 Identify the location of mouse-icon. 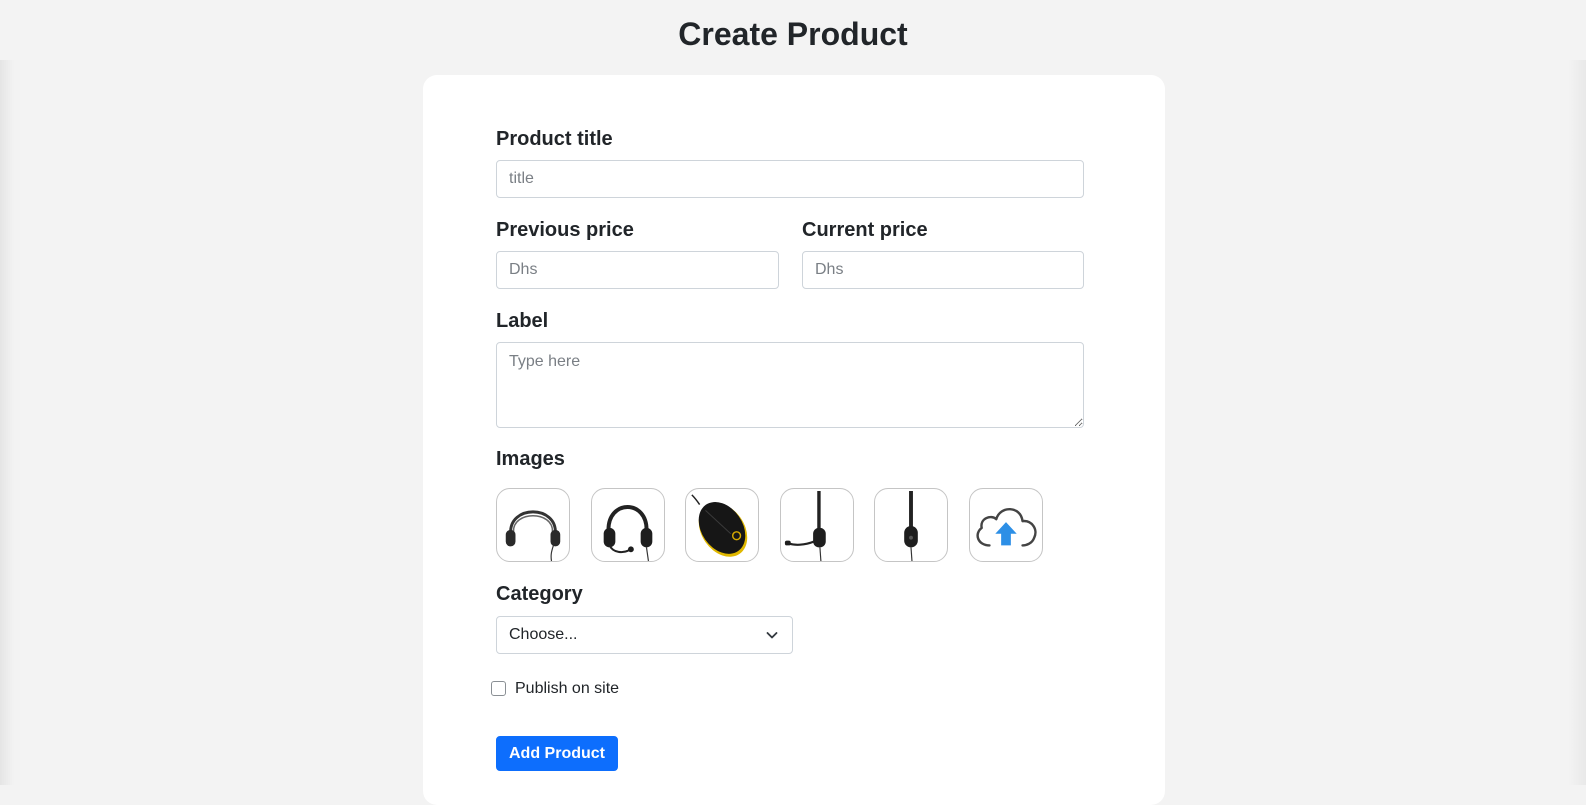
(719, 525).